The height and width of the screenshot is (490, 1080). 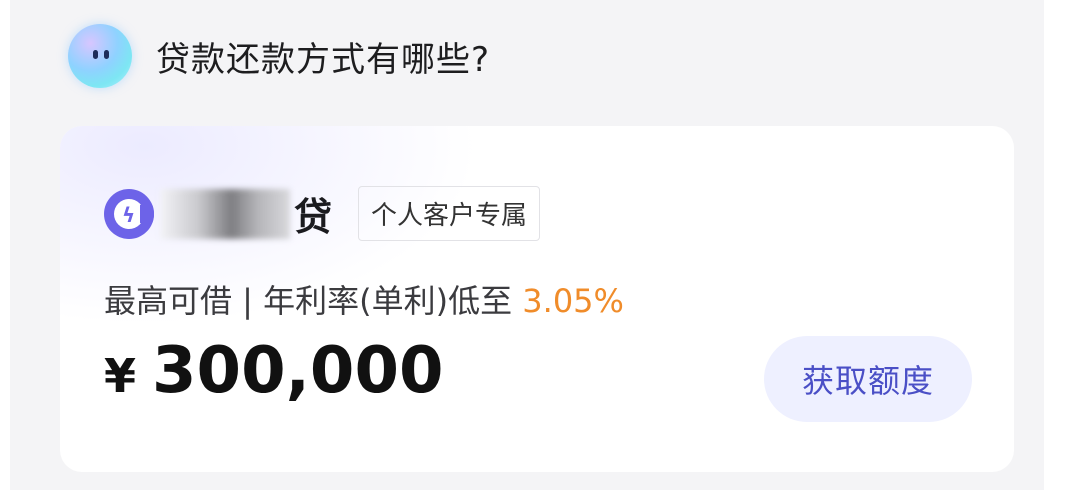 I want to click on rate-value: 3.05%, so click(x=573, y=301).